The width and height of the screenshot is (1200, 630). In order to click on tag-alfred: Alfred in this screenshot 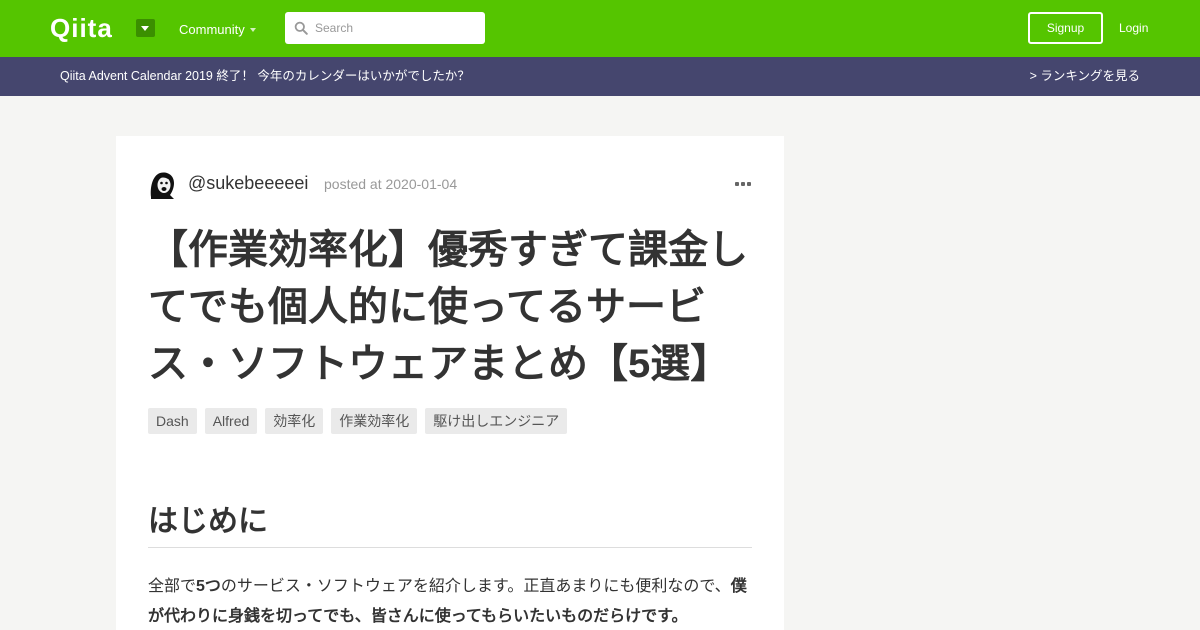, I will do `click(231, 421)`.